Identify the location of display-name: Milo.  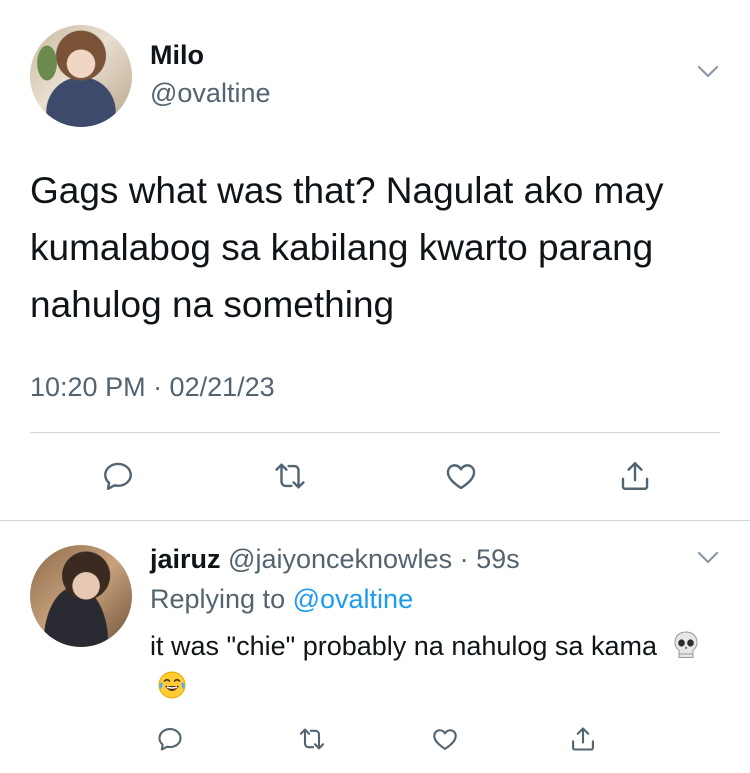
(177, 55).